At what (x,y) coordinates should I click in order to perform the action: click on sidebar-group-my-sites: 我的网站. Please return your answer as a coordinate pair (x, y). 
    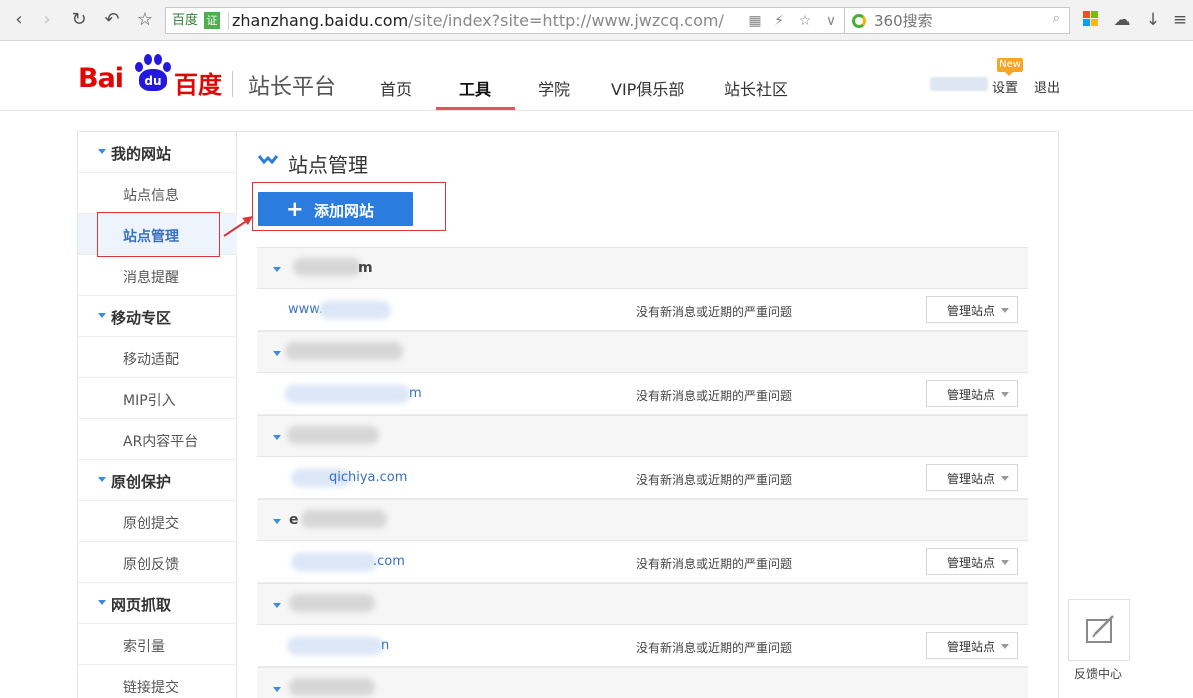
    Looking at the image, I should click on (157, 152).